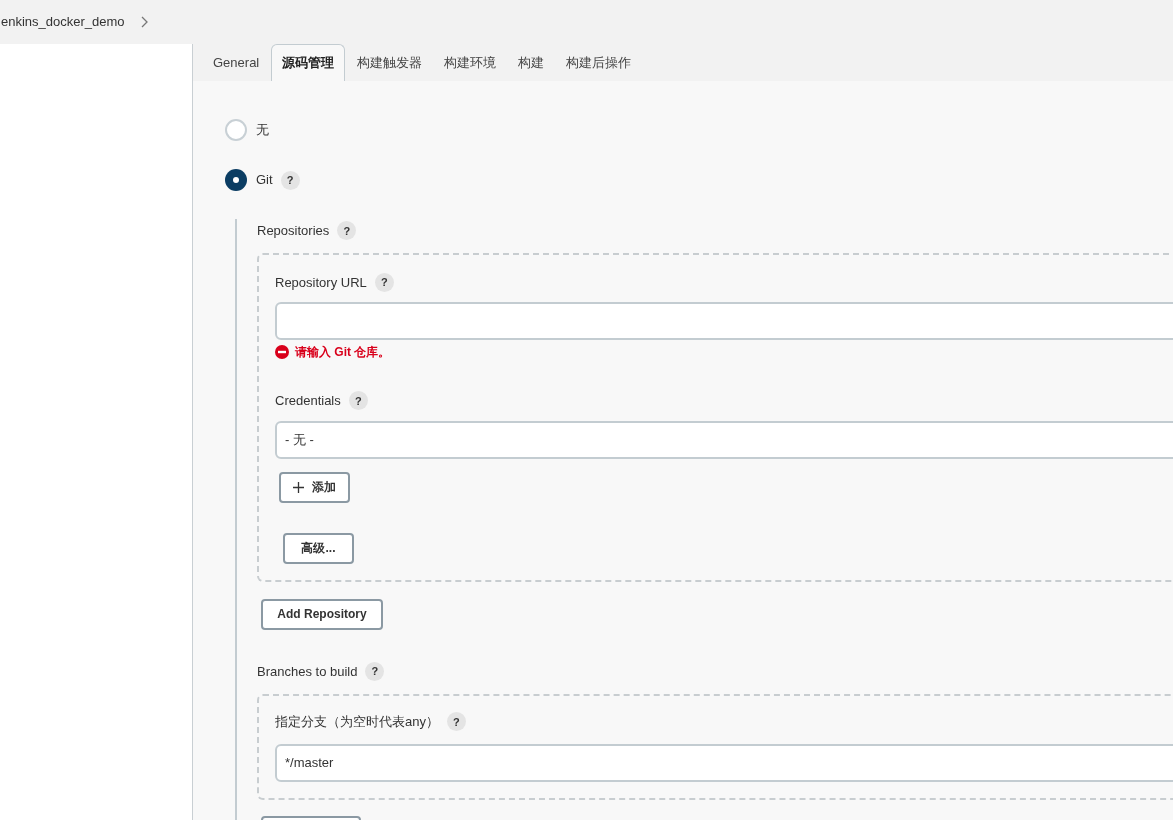 The width and height of the screenshot is (1173, 820). What do you see at coordinates (144, 22) in the screenshot?
I see `chevron-right-icon` at bounding box center [144, 22].